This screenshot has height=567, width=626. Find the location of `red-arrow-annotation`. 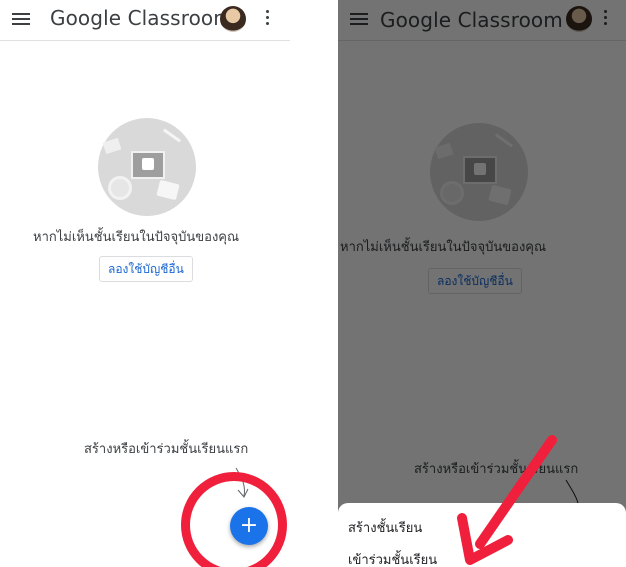

red-arrow-annotation is located at coordinates (507, 500).